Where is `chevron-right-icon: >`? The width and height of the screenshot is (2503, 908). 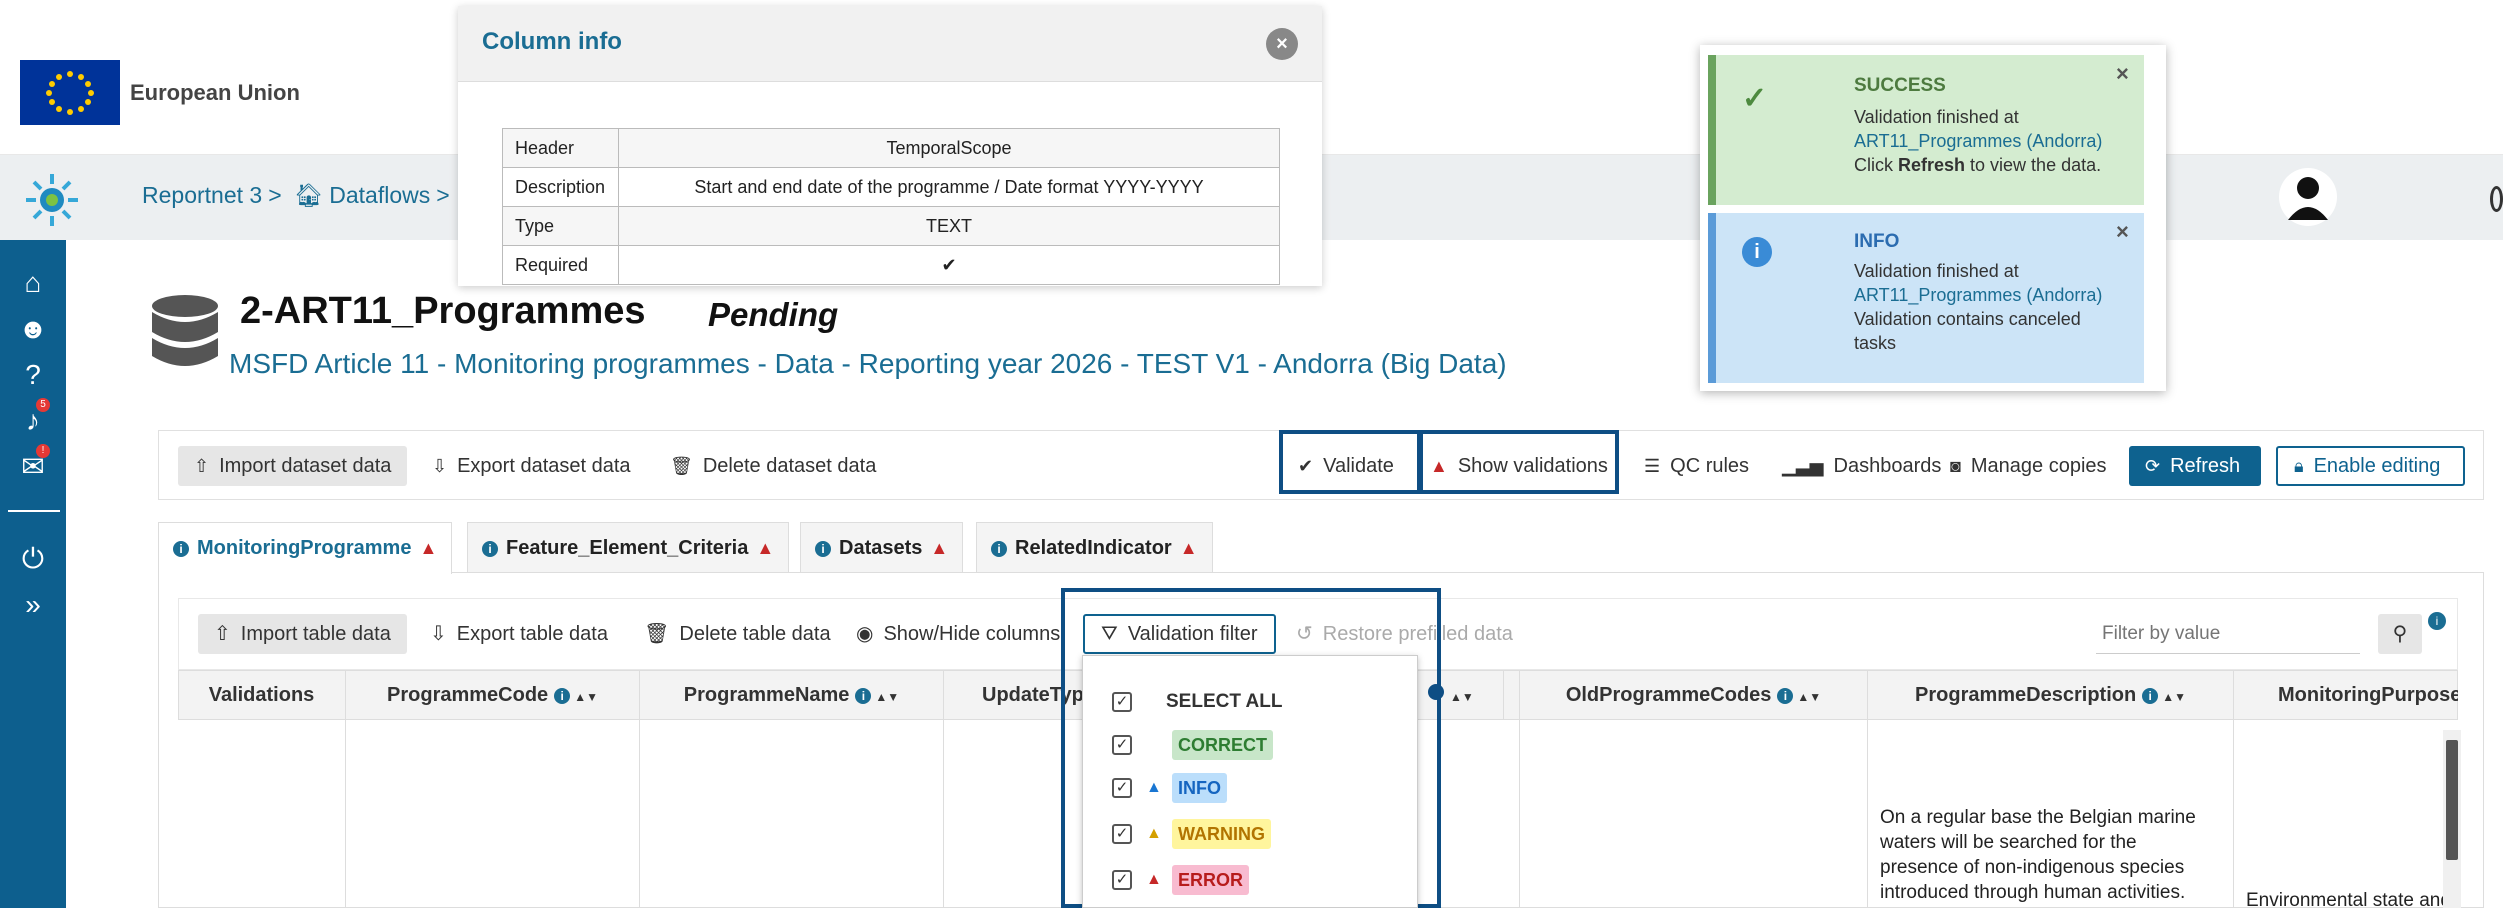
chevron-right-icon: > is located at coordinates (443, 195).